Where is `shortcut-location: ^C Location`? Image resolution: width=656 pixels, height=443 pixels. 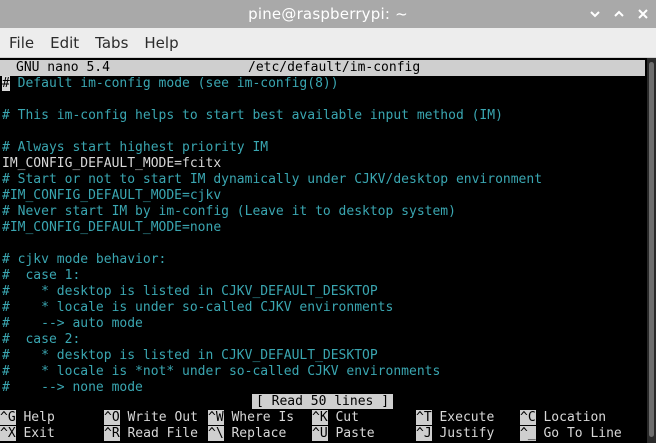
shortcut-location: ^C Location is located at coordinates (563, 418).